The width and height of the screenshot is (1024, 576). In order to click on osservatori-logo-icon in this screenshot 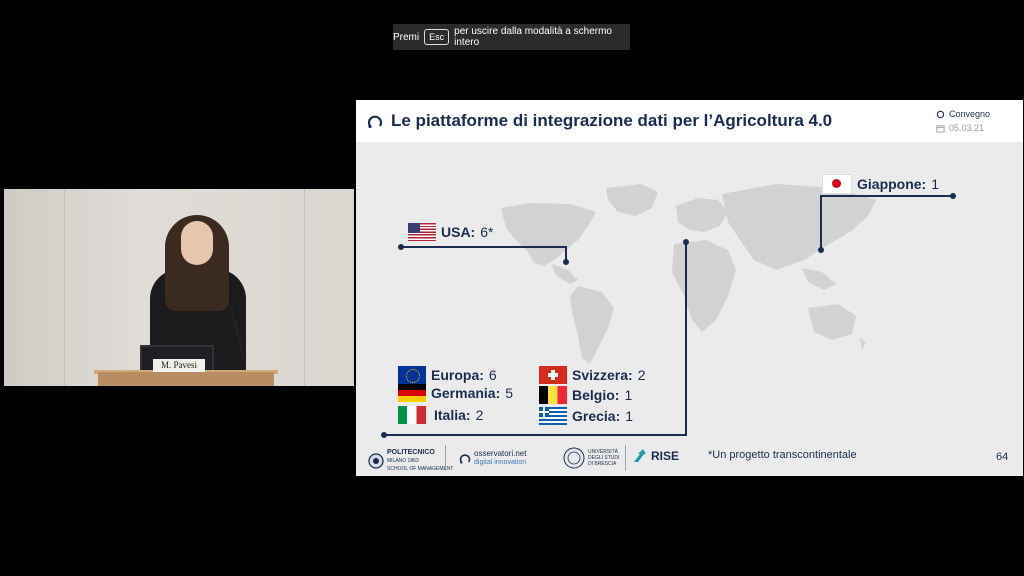, I will do `click(375, 122)`.